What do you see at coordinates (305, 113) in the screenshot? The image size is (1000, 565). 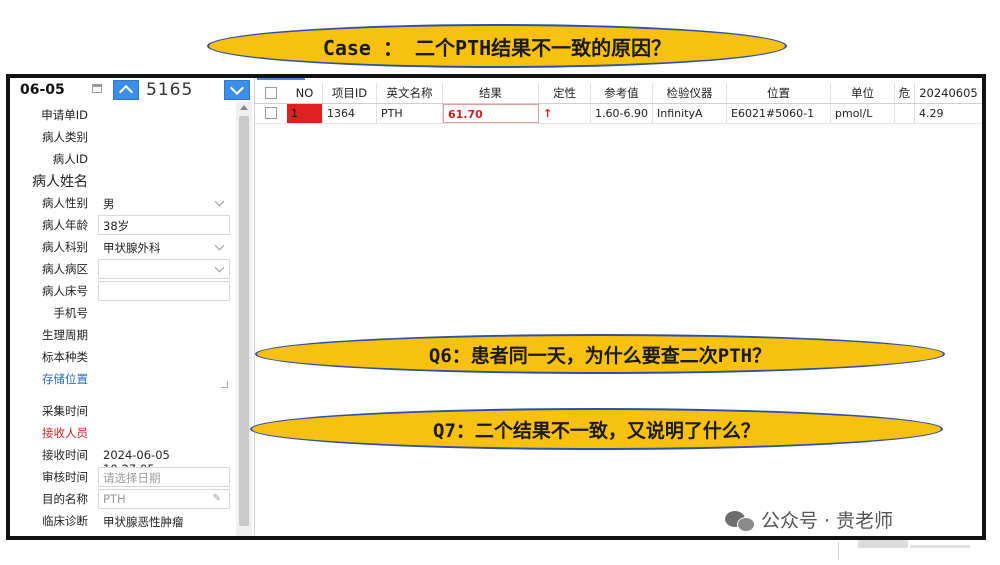 I see `row-no: 1` at bounding box center [305, 113].